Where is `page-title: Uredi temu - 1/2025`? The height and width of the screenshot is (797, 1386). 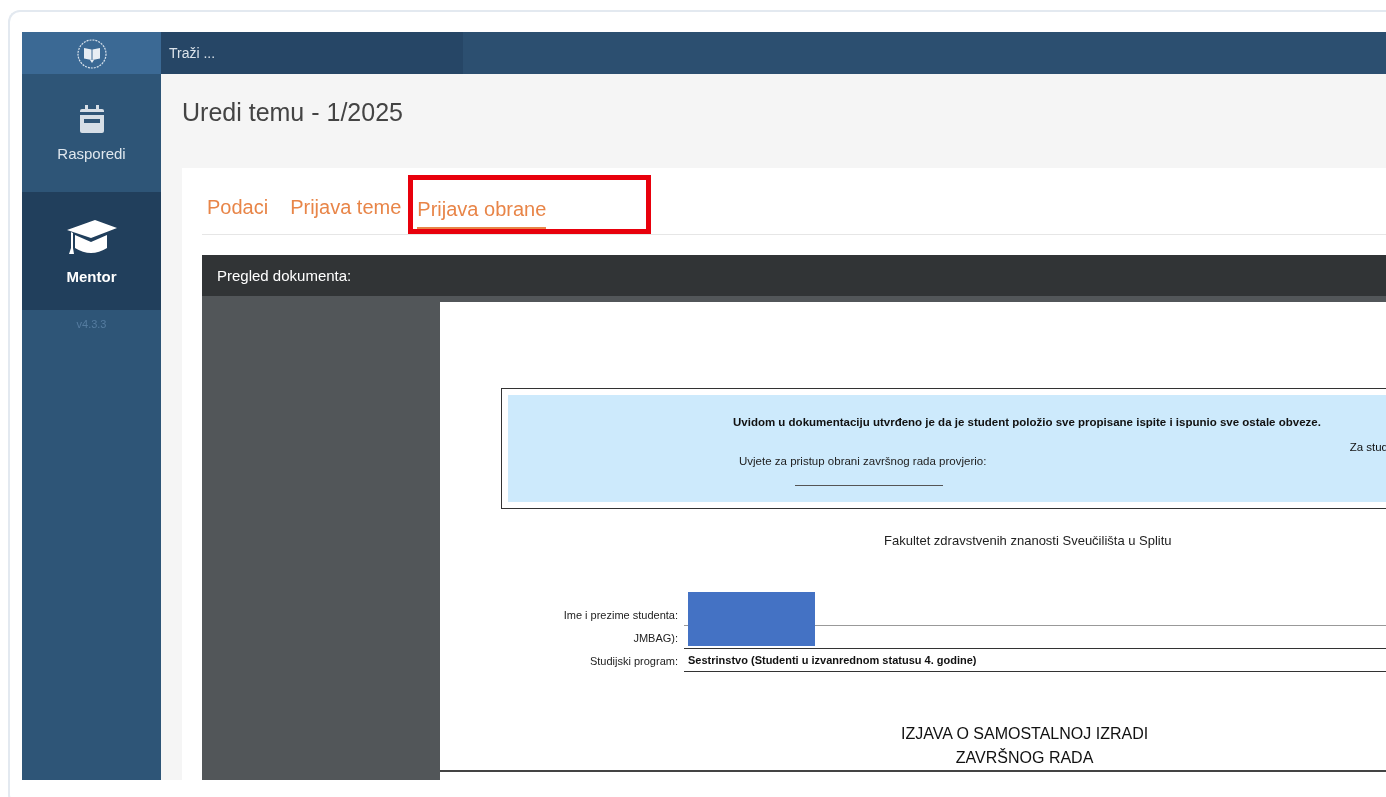
page-title: Uredi temu - 1/2025 is located at coordinates (293, 113).